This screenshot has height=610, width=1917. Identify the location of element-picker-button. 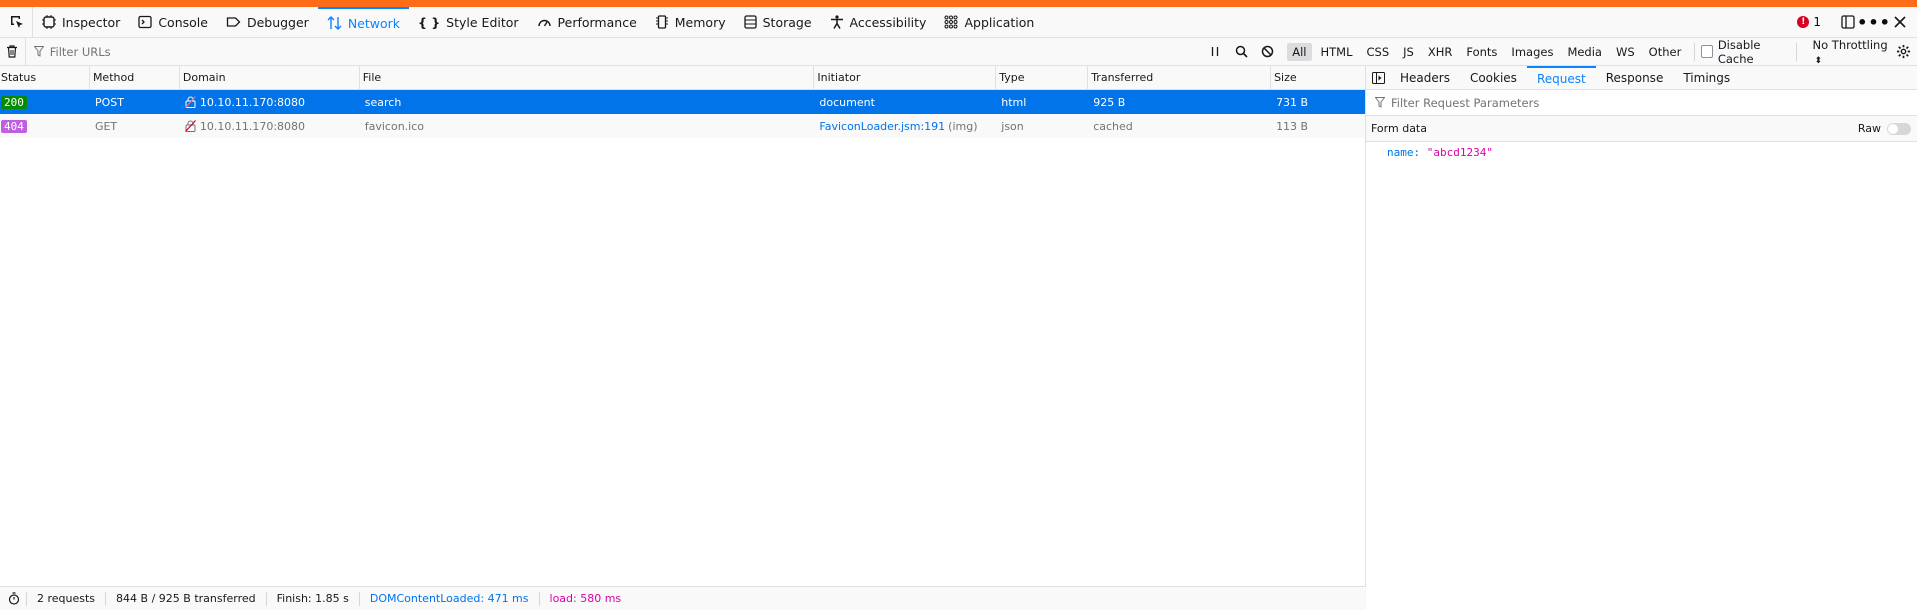
(17, 22).